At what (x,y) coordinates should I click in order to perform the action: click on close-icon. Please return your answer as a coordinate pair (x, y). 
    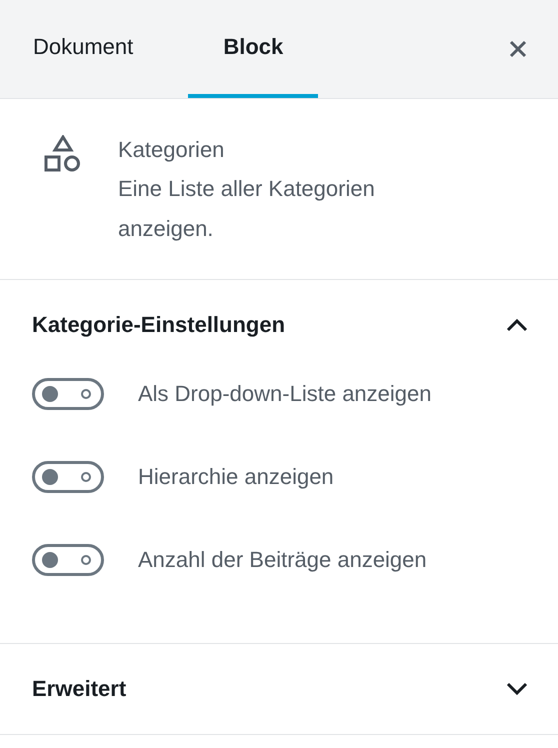
    Looking at the image, I should click on (518, 49).